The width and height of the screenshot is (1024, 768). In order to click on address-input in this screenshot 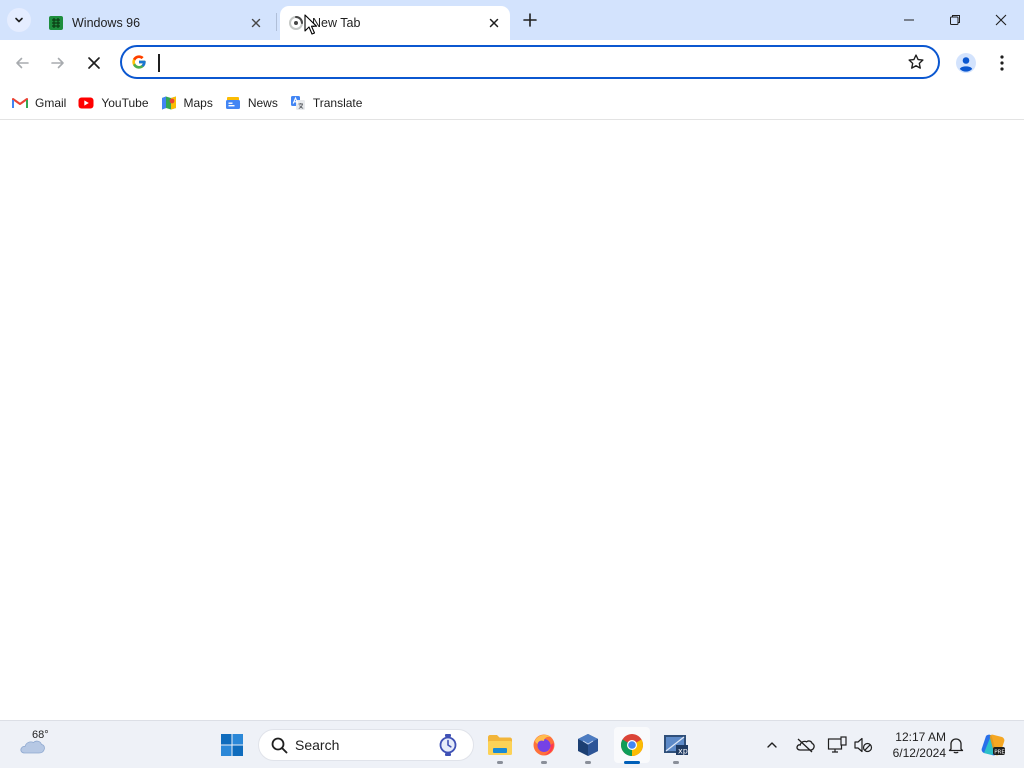, I will do `click(531, 62)`.